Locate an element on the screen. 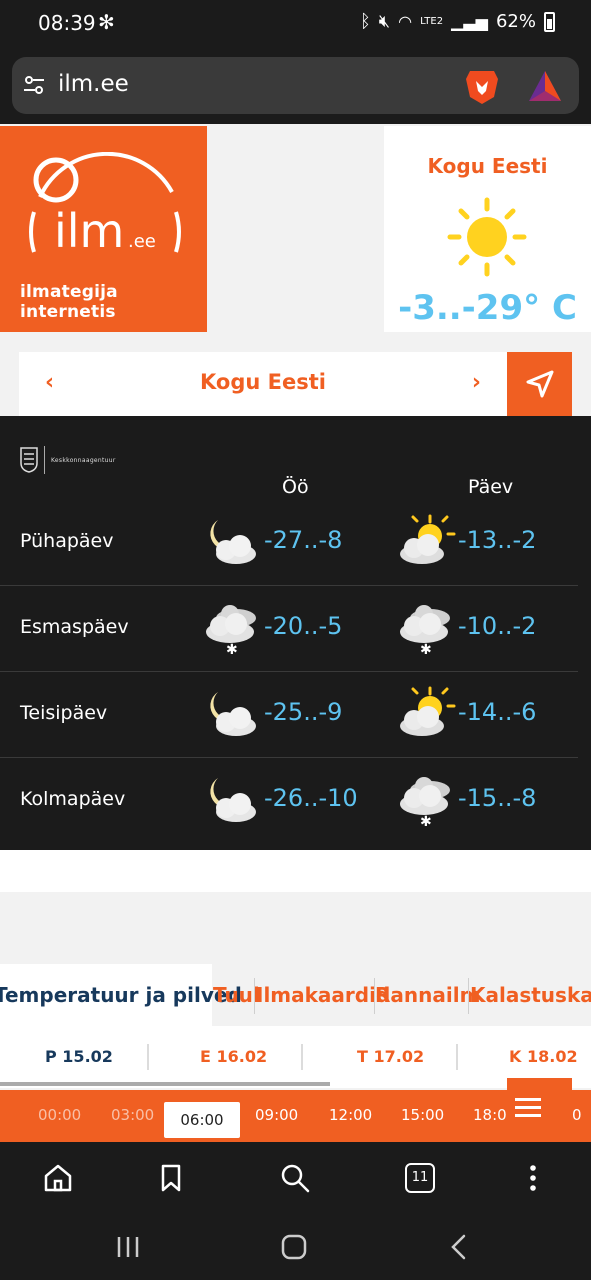  forecast-row: Teisipäev -25..-9 -14..-6 is located at coordinates (289, 715).